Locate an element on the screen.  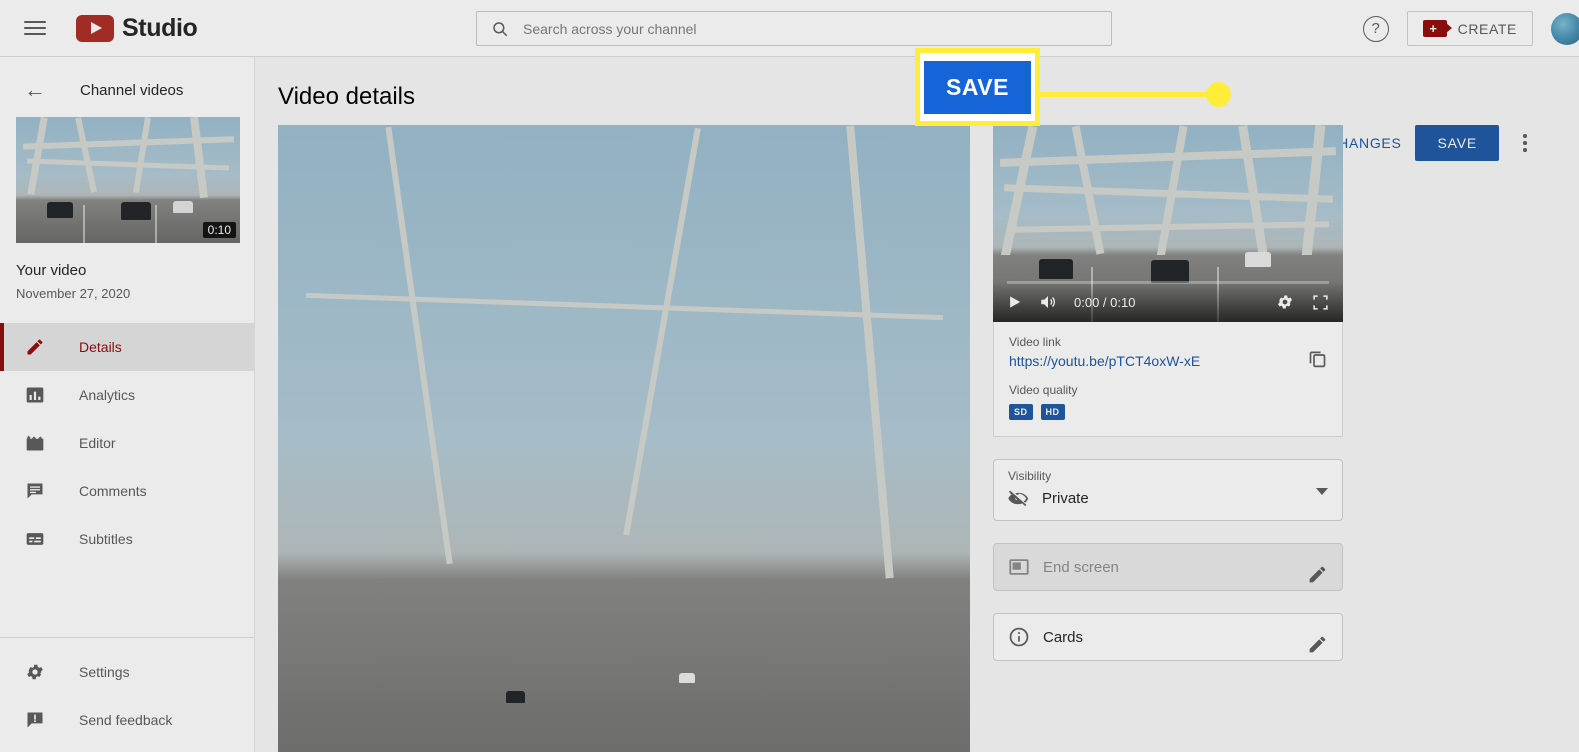
sidebar-item-label: Details is located at coordinates (100, 347).